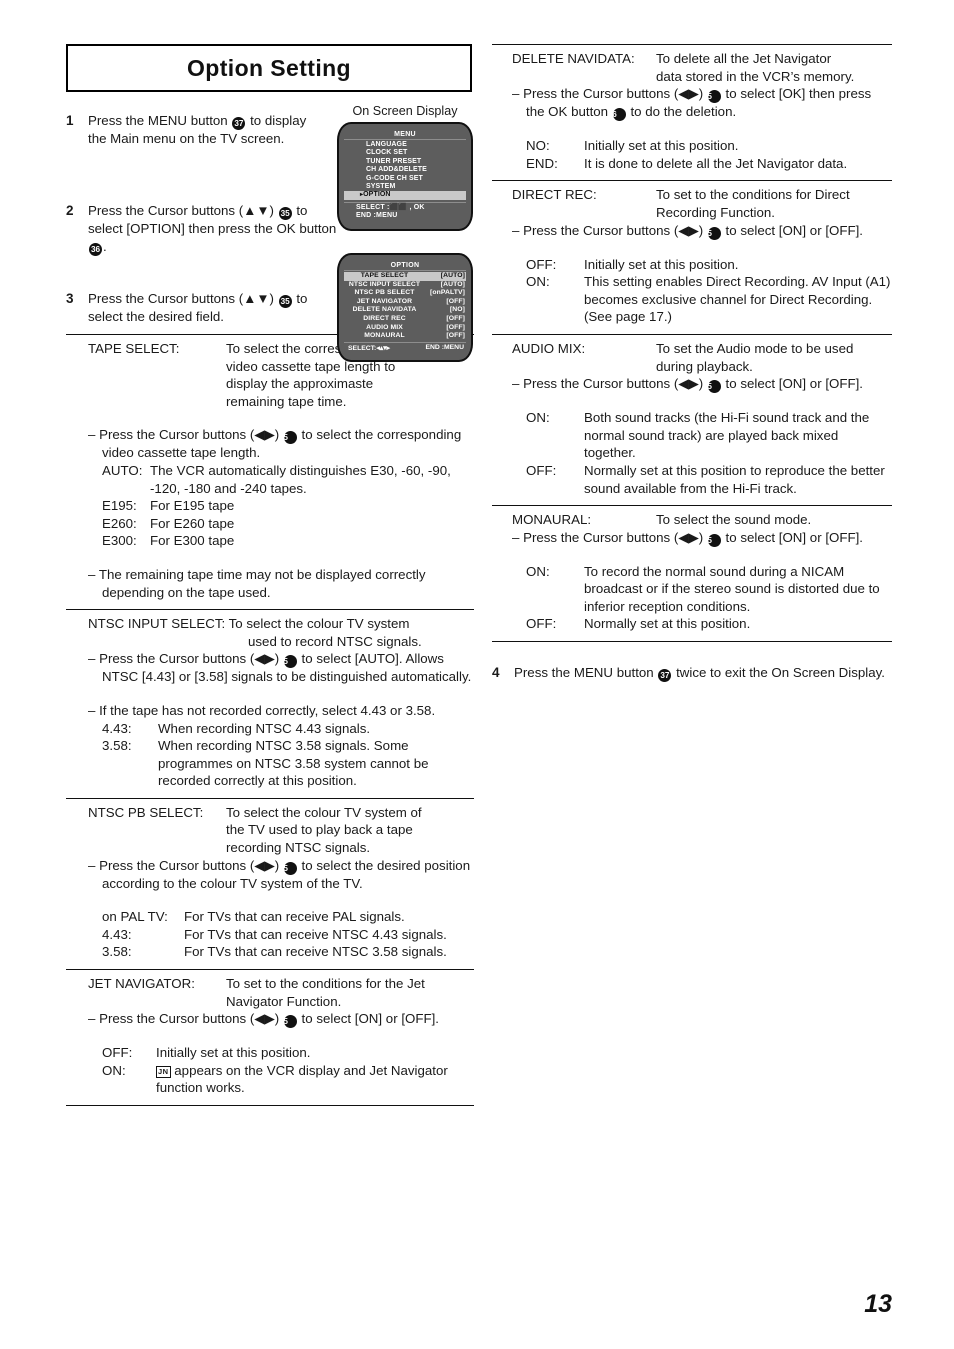 Image resolution: width=954 pixels, height=1349 pixels. What do you see at coordinates (270, 506) in the screenshot?
I see `tape-select-option-e195: E195: For E195 tape` at bounding box center [270, 506].